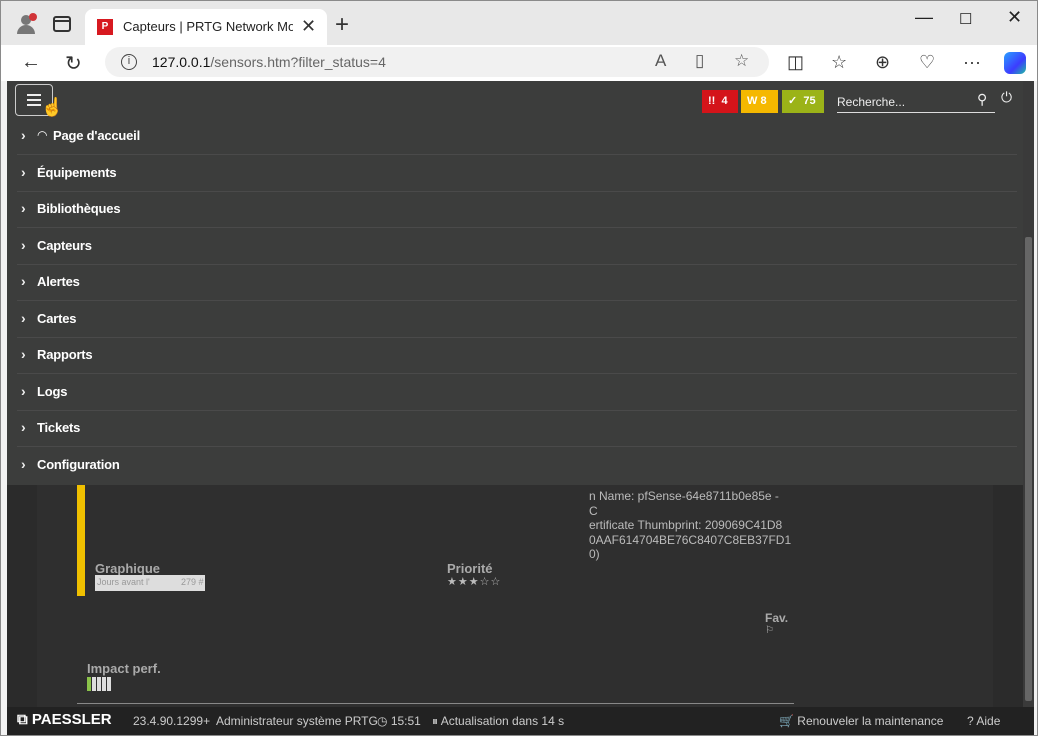 This screenshot has height=736, width=1038. What do you see at coordinates (1014, 17) in the screenshot?
I see `close-window-icon: ✕` at bounding box center [1014, 17].